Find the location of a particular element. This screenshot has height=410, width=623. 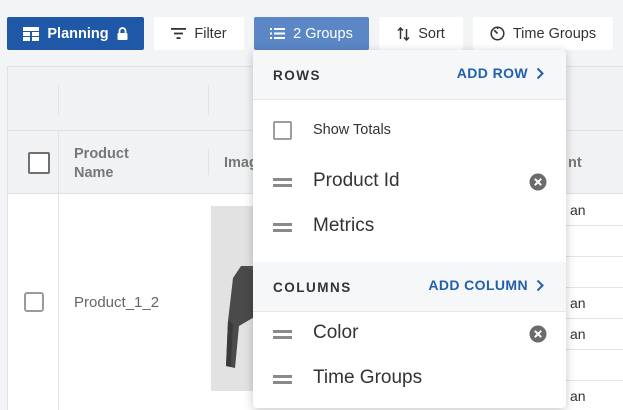

column-header-line: Name is located at coordinates (94, 173).